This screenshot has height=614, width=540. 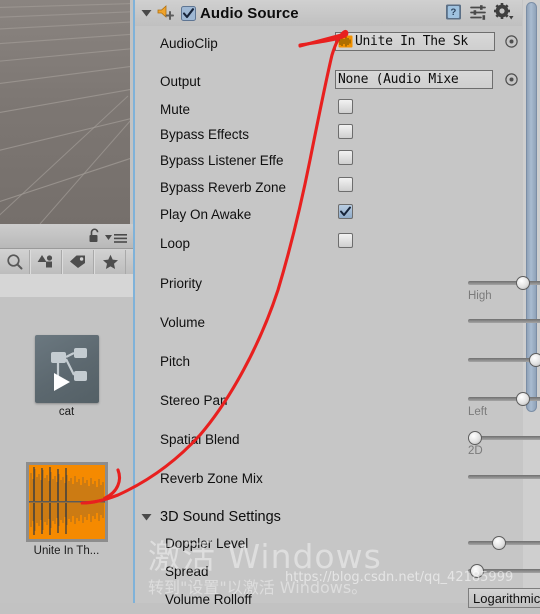 I want to click on spatial-blend-label: Spatial Blend, so click(x=200, y=439).